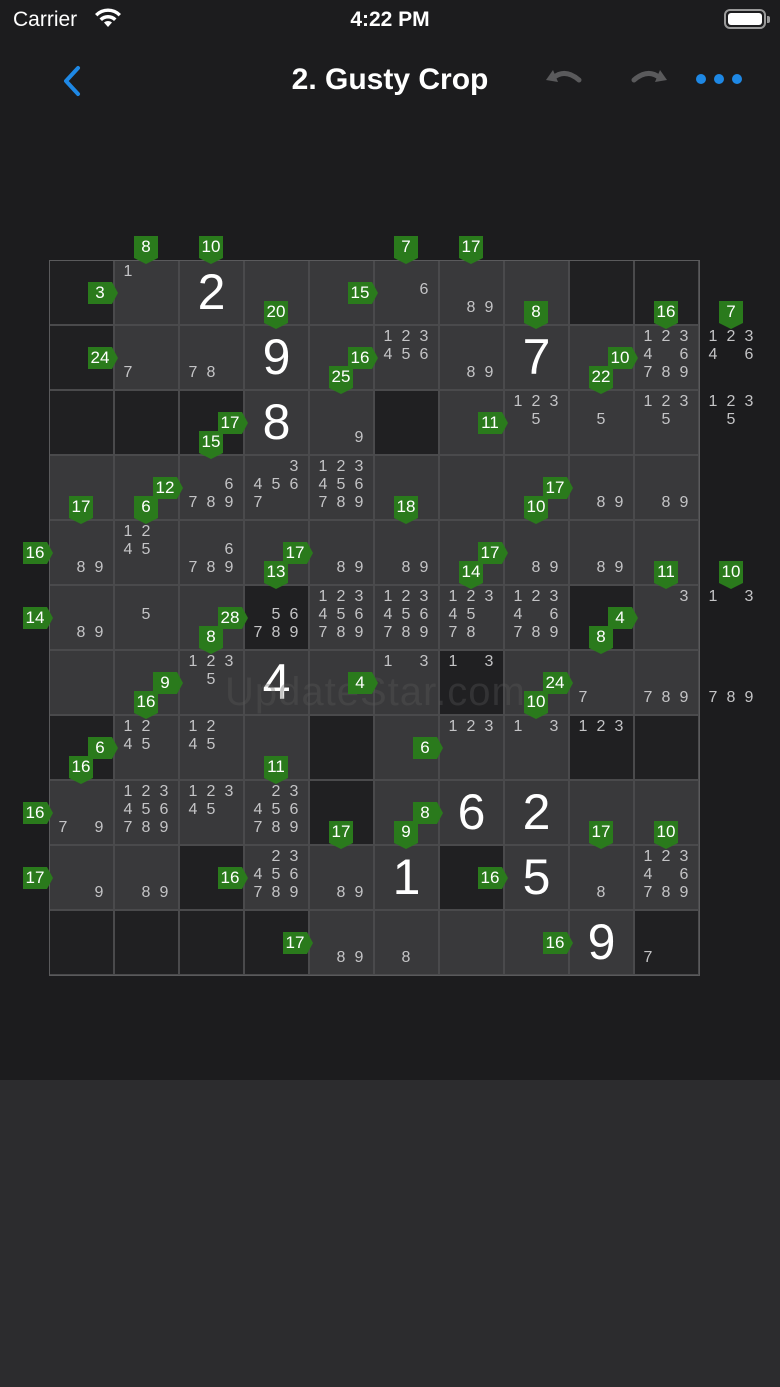 Image resolution: width=780 pixels, height=1387 pixels. I want to click on cage-sum-clue: 11, so click(276, 770).